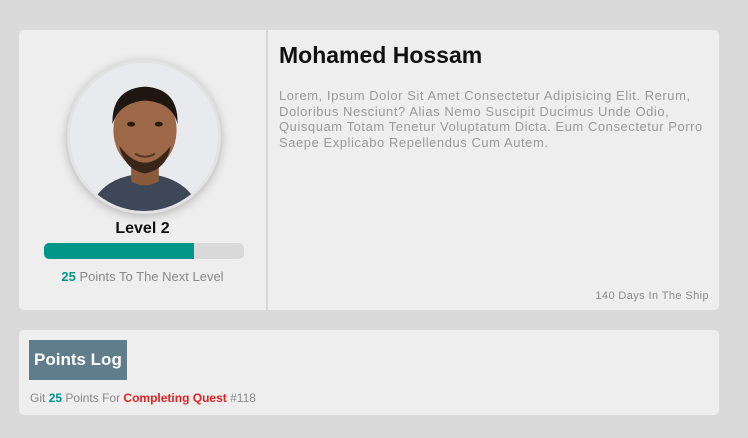 This screenshot has width=748, height=438. I want to click on log-entry-suffix: #118, so click(243, 398).